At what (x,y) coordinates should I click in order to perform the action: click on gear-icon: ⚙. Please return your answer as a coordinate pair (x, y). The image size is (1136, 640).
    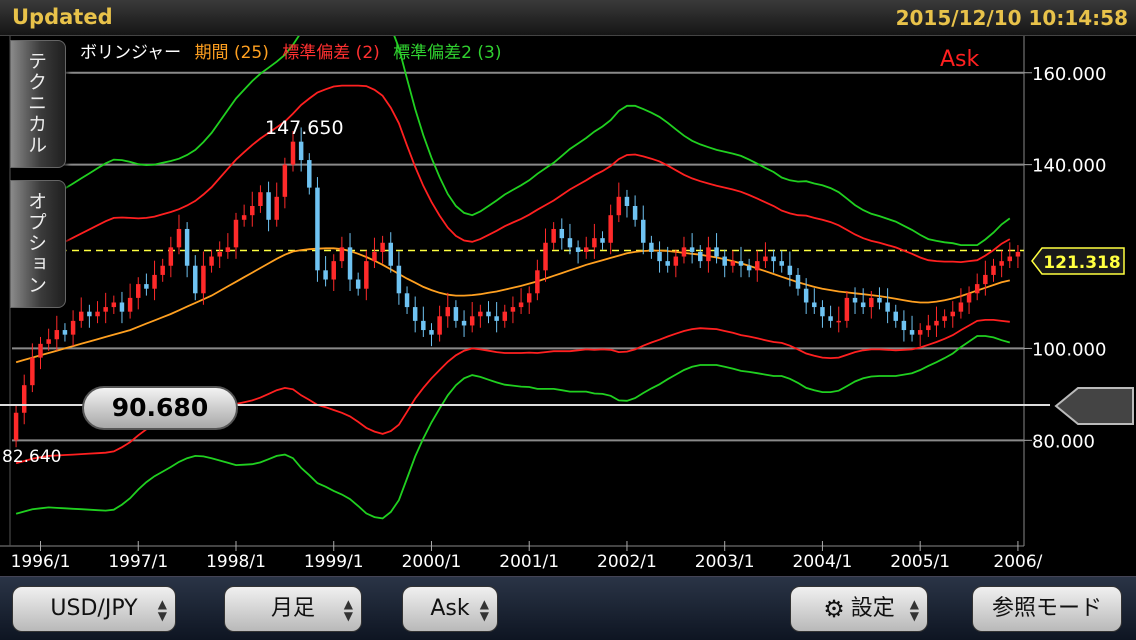
    Looking at the image, I should click on (834, 609).